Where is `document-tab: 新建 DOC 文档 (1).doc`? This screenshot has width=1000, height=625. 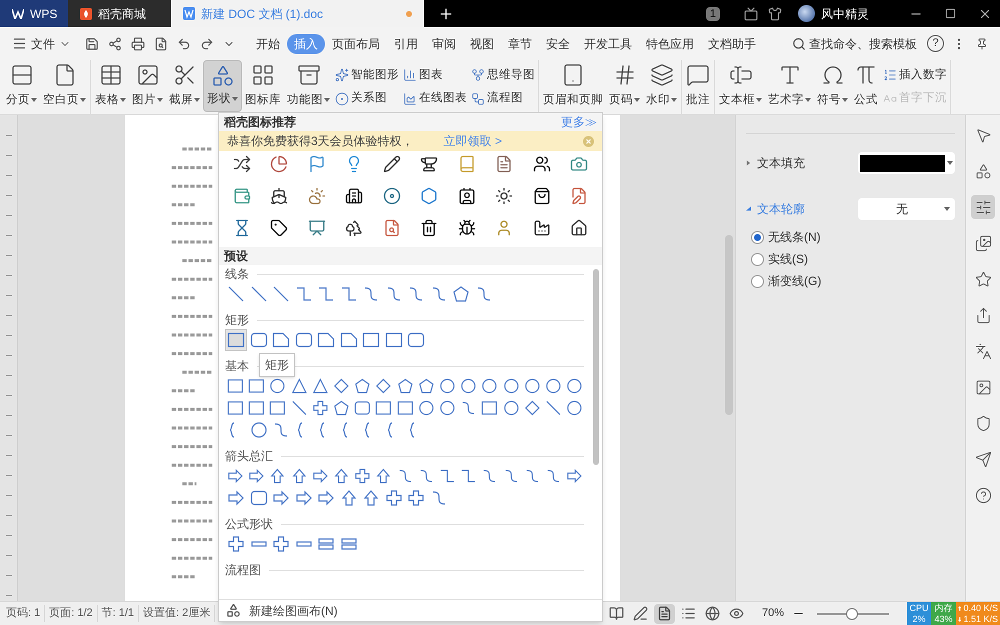 document-tab: 新建 DOC 文档 (1).doc is located at coordinates (297, 13).